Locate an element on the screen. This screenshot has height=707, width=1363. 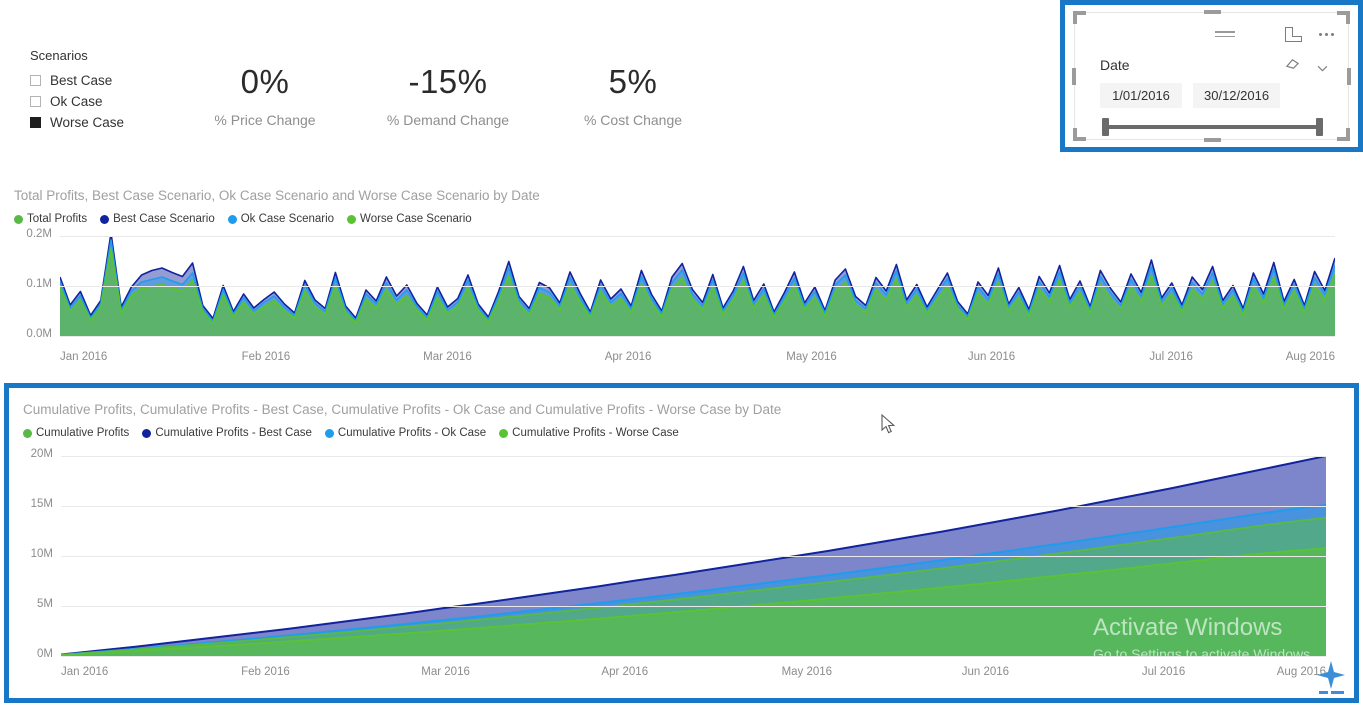
legend-dot-total-profits is located at coordinates (18, 219).